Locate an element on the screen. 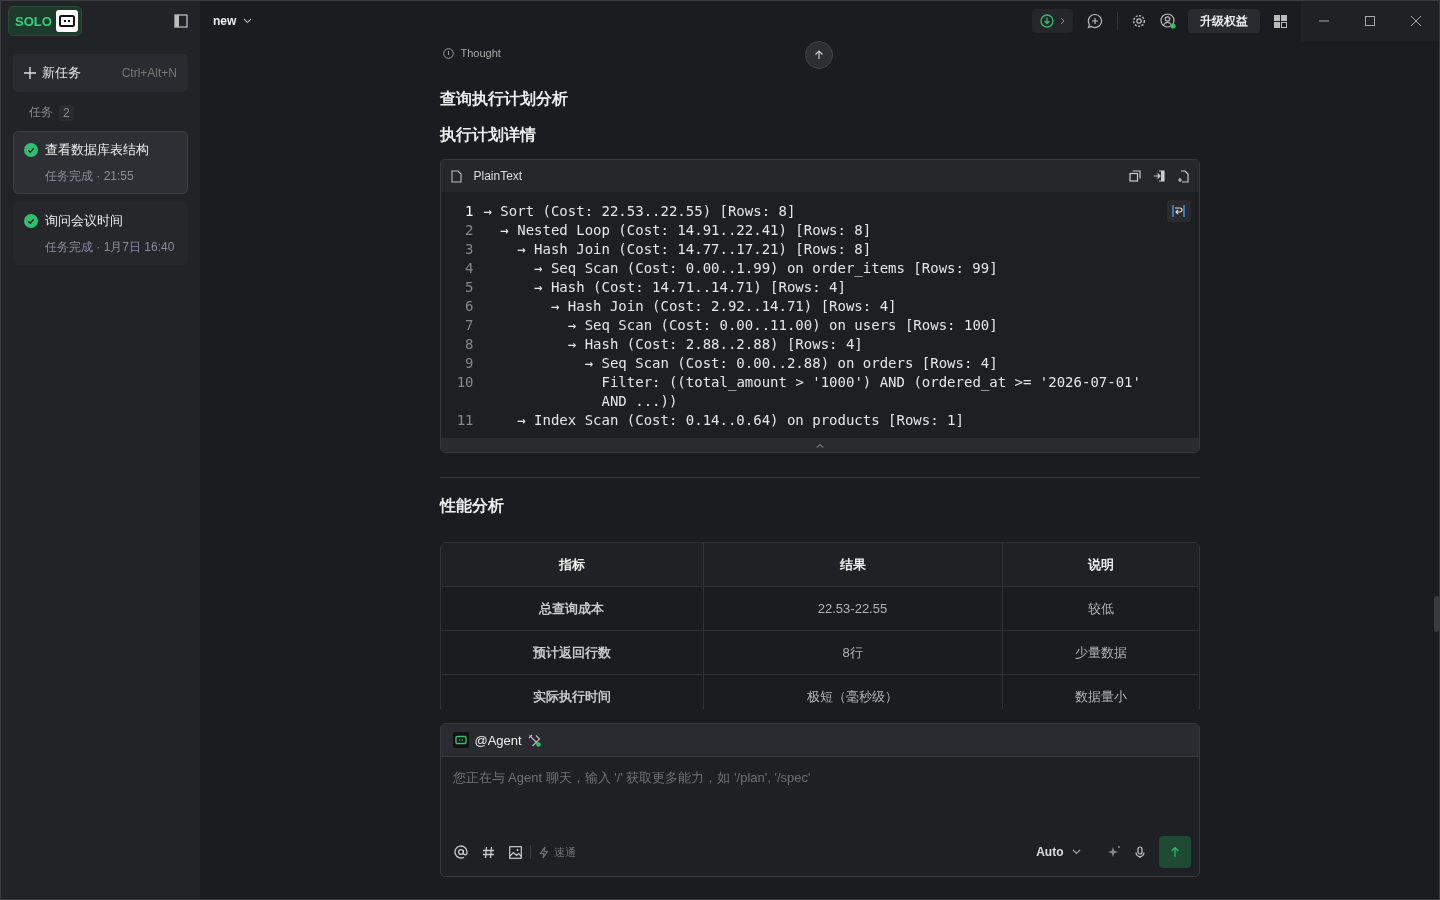  table-cell: 预计返回行数 is located at coordinates (572, 653).